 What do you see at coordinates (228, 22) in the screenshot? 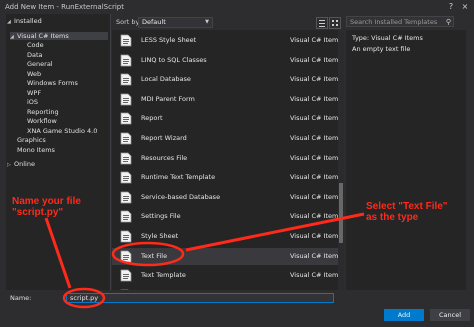
I see `toolbar: Sort by: Default ▼` at bounding box center [228, 22].